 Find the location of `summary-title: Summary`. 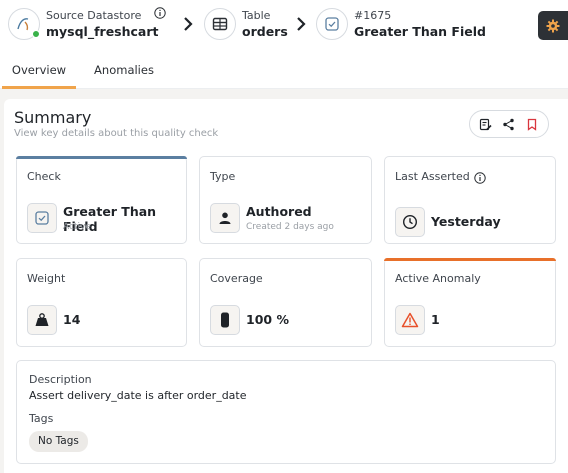

summary-title: Summary is located at coordinates (53, 117).